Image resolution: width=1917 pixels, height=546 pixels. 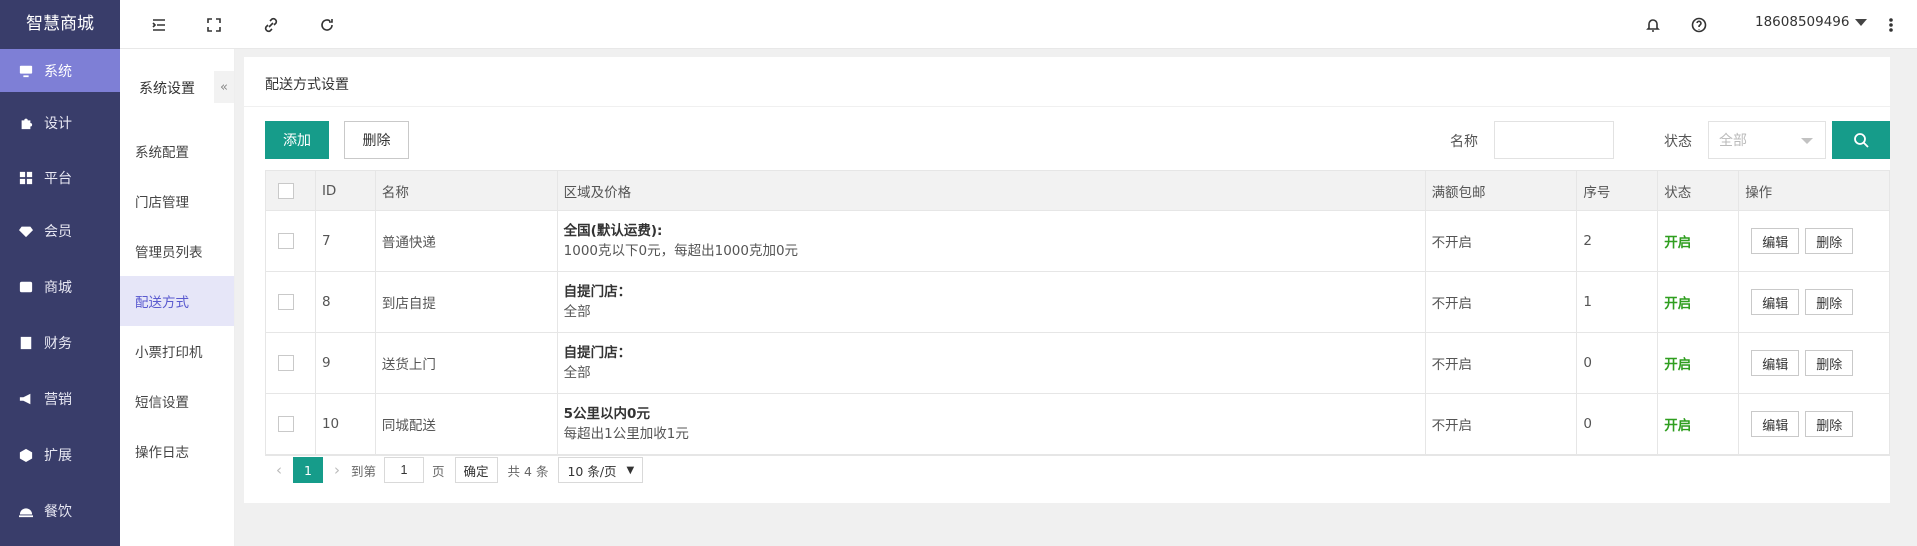 I want to click on next-page-icon: ›, so click(x=337, y=470).